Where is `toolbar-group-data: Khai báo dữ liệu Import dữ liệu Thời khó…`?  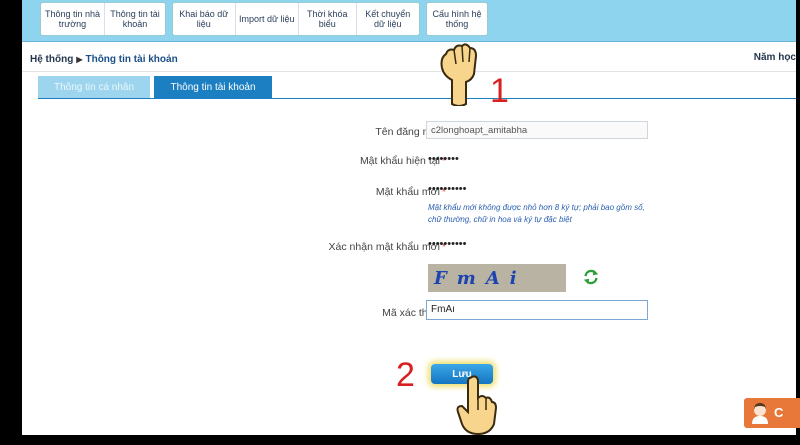
toolbar-group-data: Khai báo dữ liệu Import dữ liệu Thời khó… is located at coordinates (296, 19).